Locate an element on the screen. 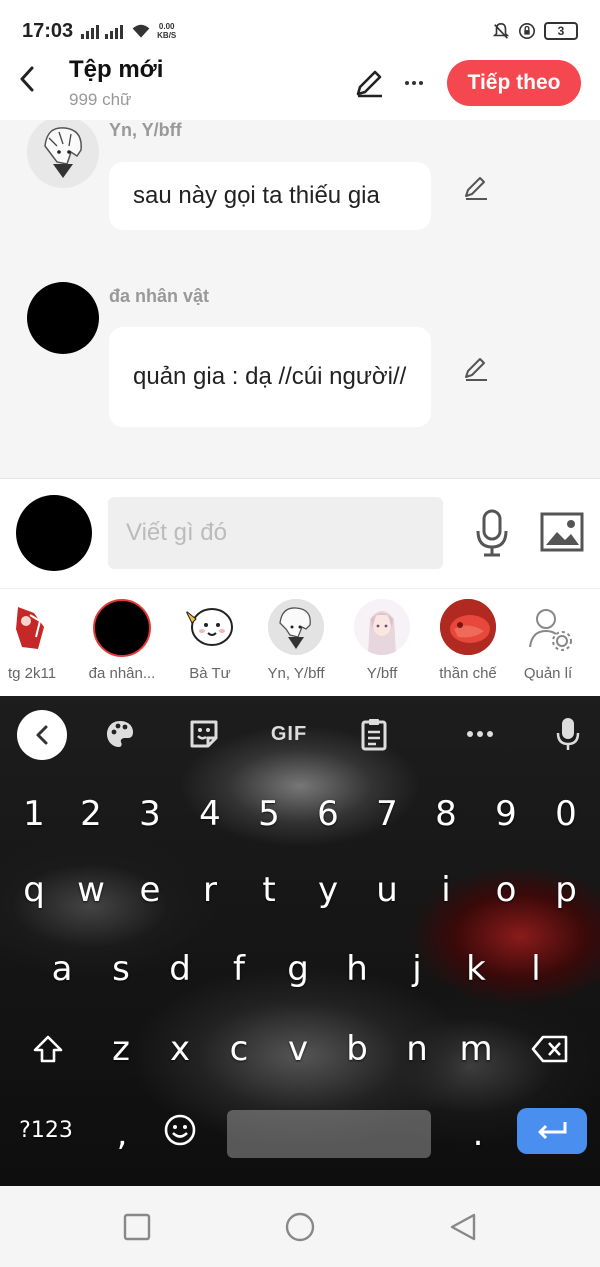  enter-key is located at coordinates (552, 1131).